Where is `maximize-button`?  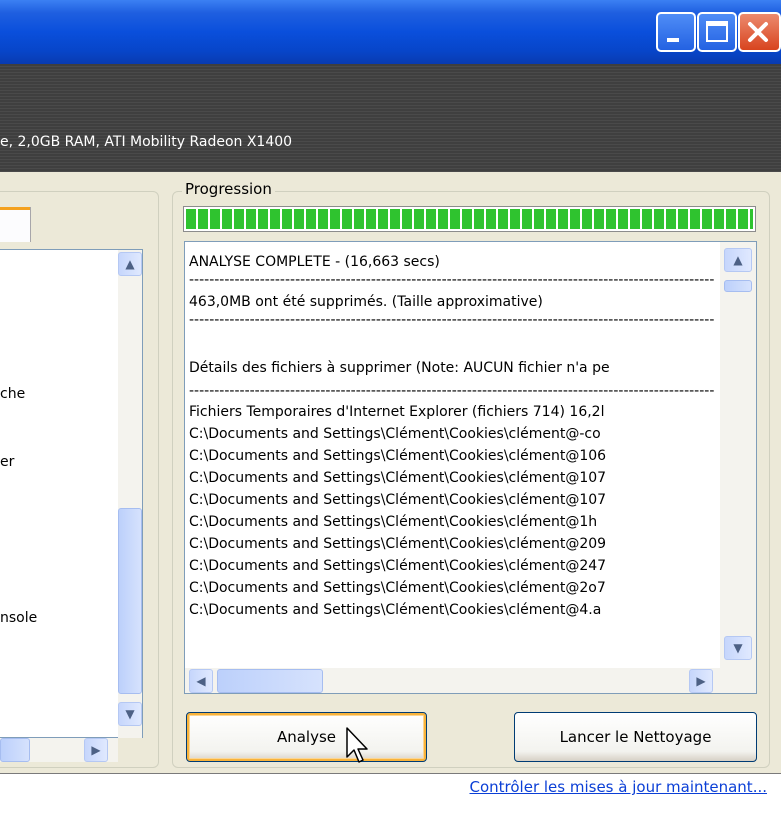 maximize-button is located at coordinates (717, 32).